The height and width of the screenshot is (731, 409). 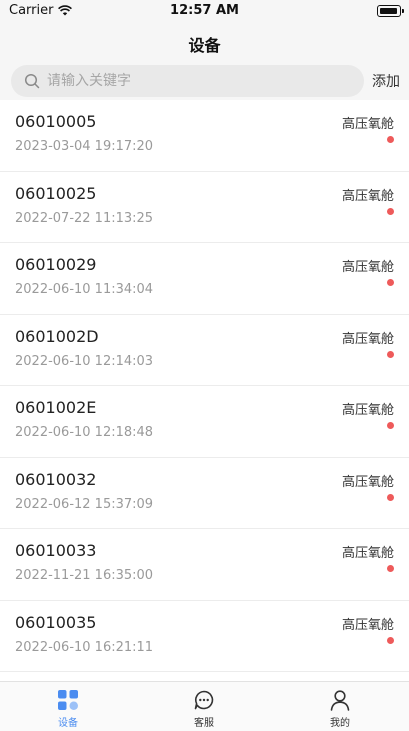 I want to click on tab-label: 我的, so click(x=340, y=723).